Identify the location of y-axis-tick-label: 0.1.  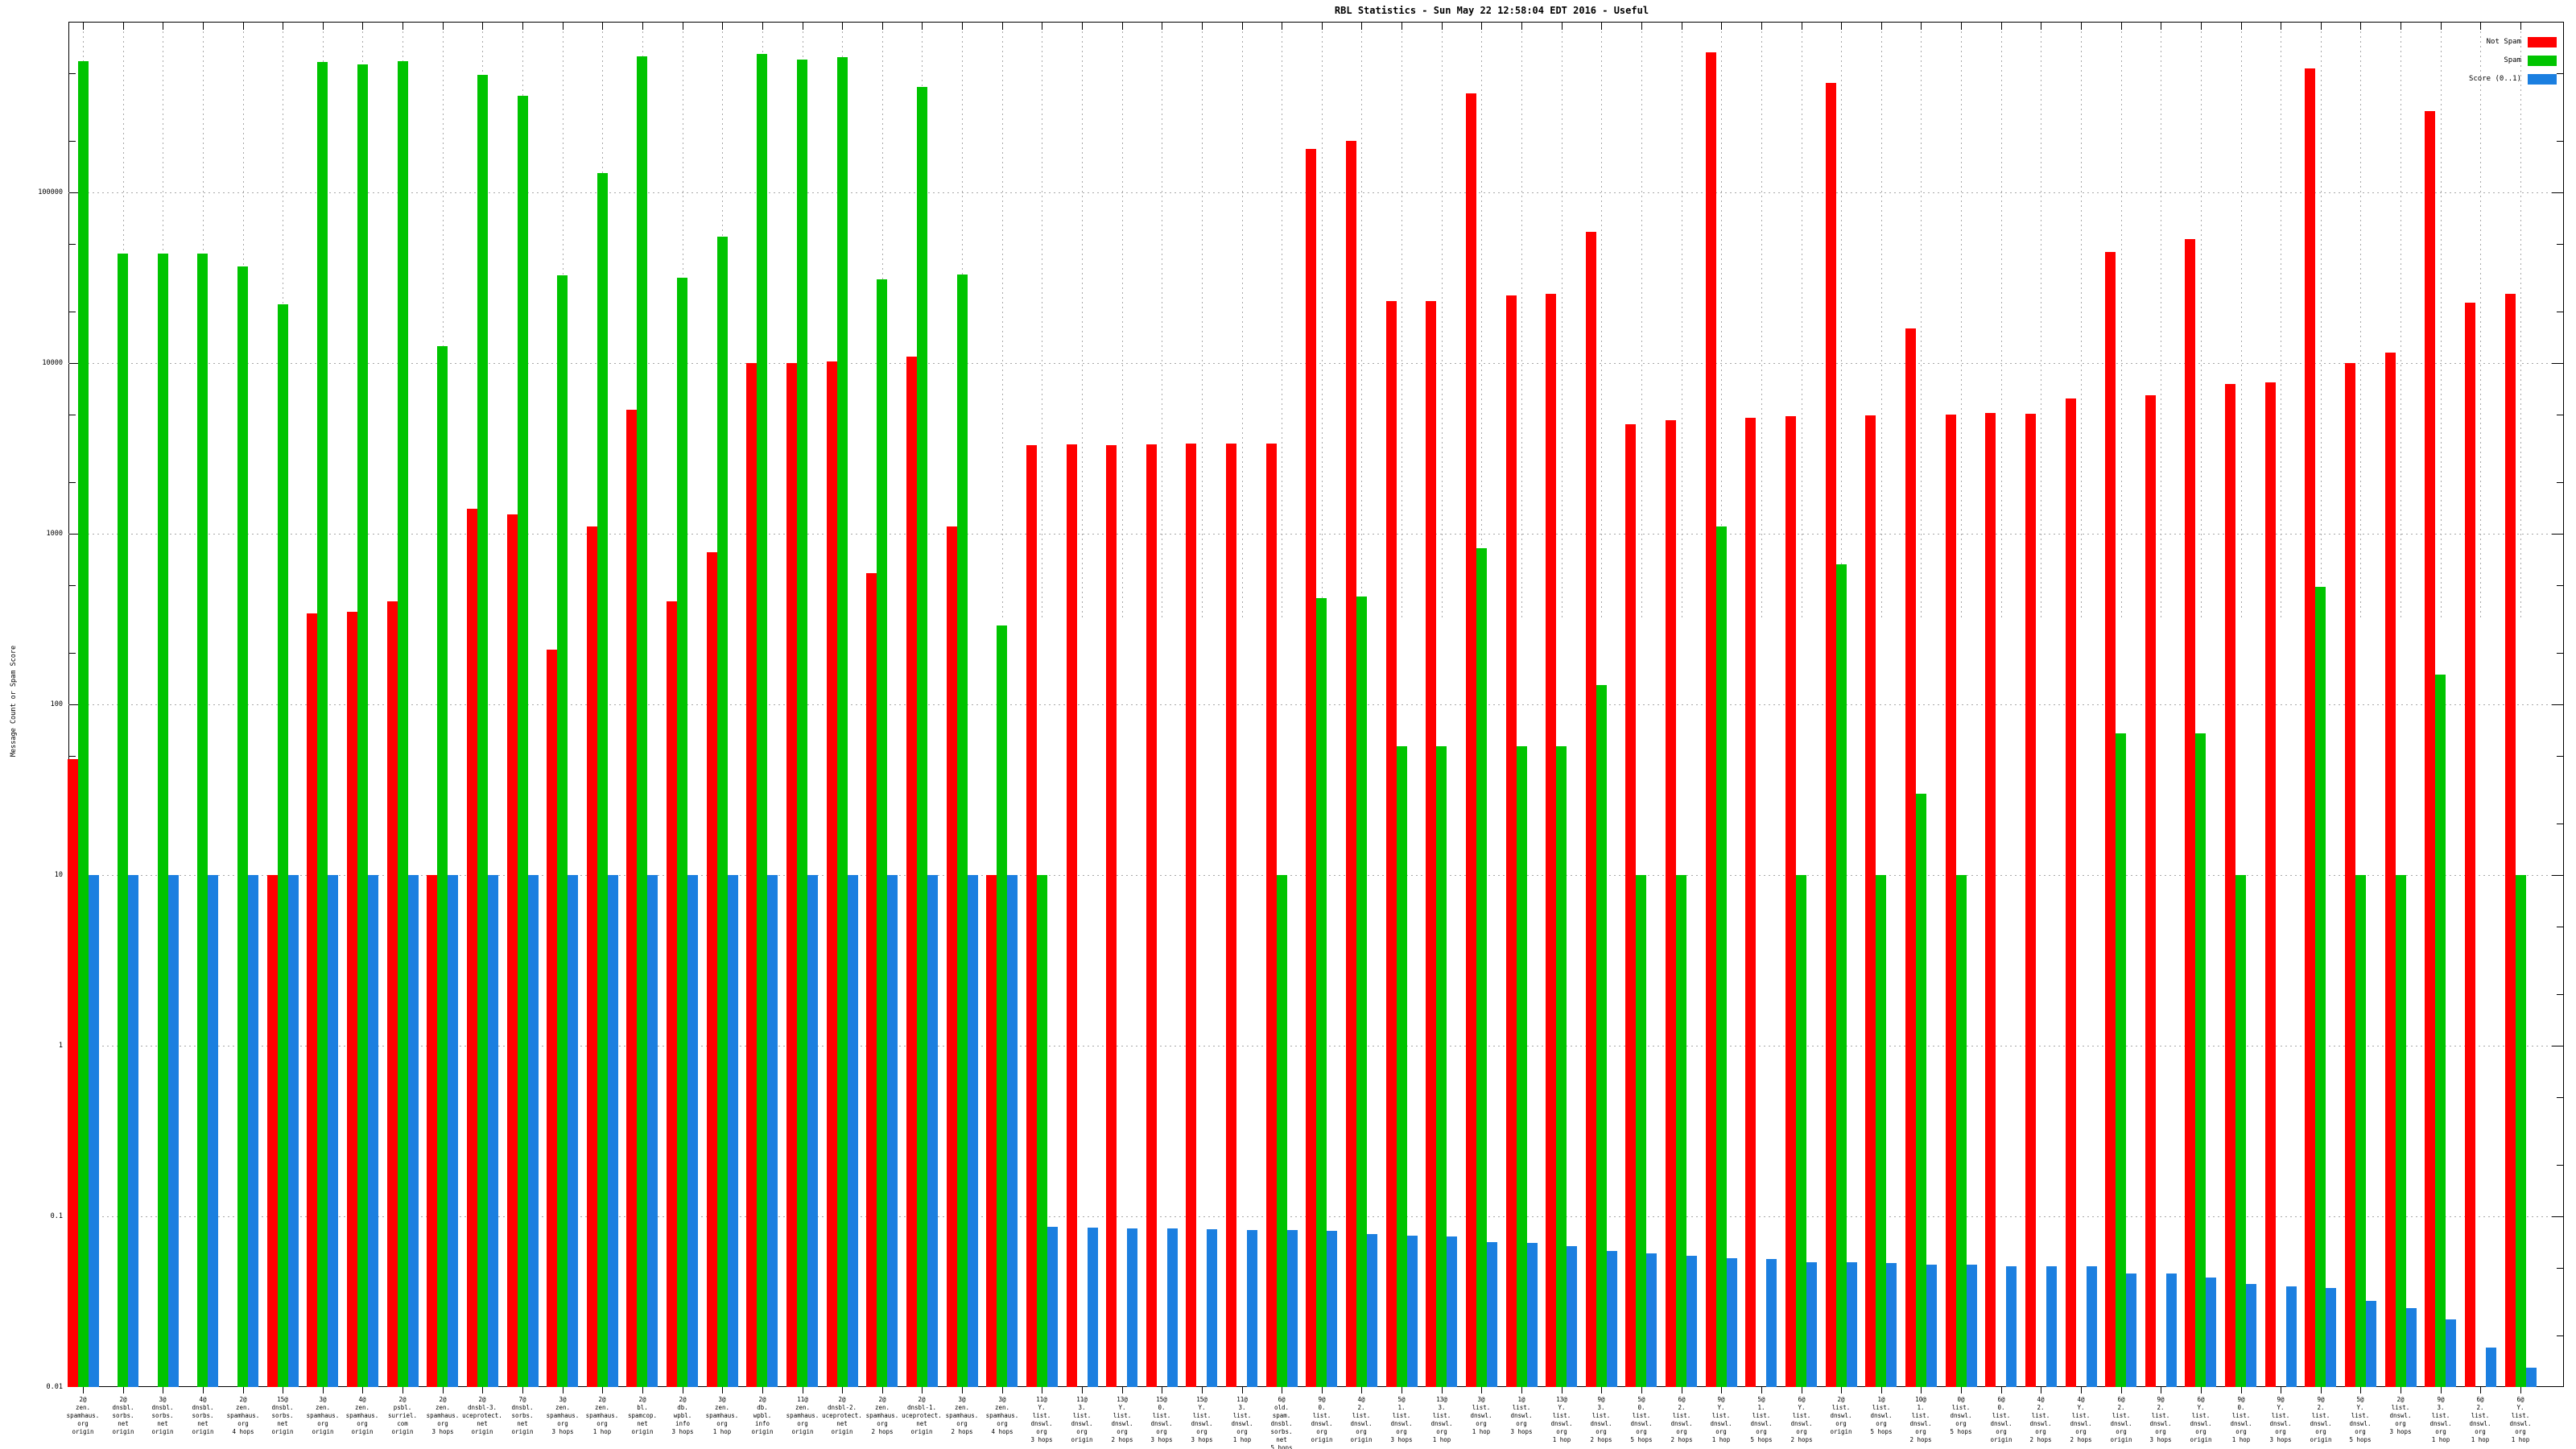
(56, 1216).